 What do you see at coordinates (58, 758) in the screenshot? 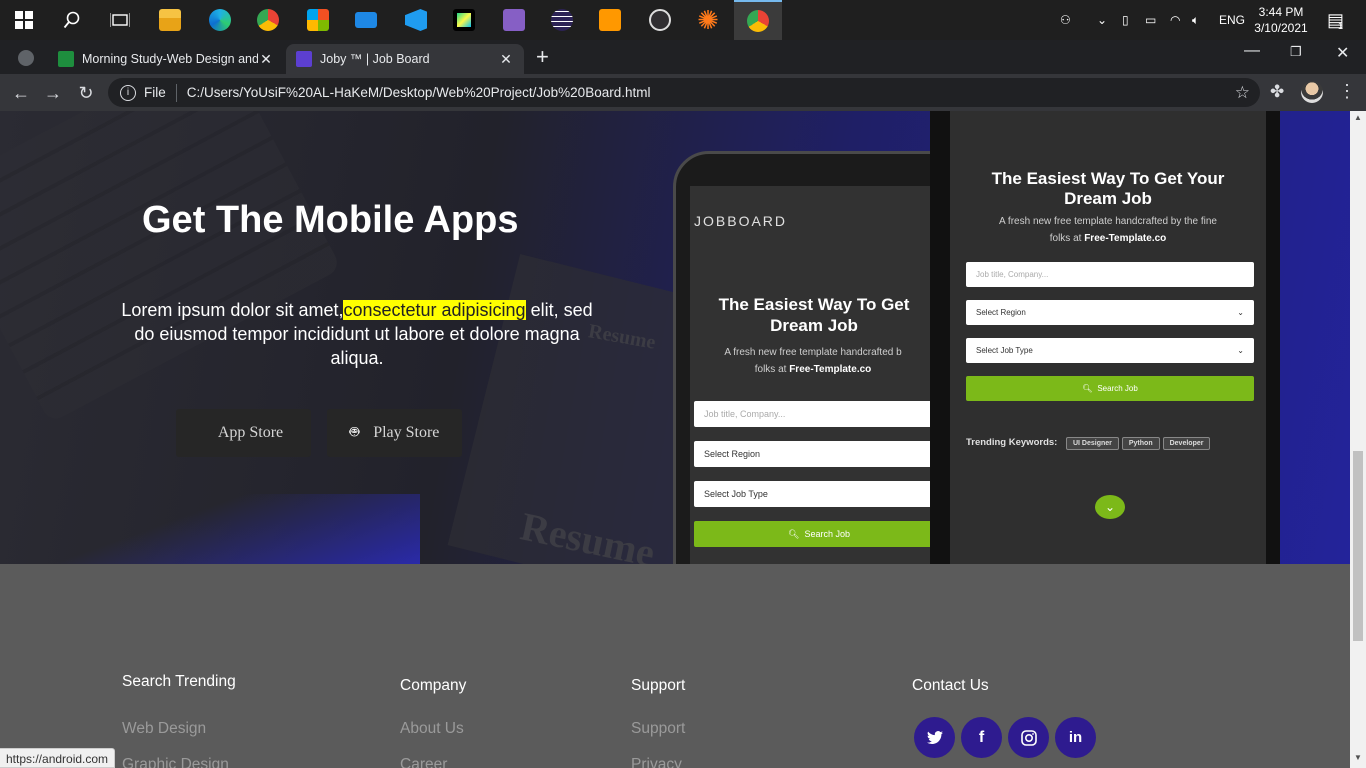
I see `link-status-bubble: https://android.com` at bounding box center [58, 758].